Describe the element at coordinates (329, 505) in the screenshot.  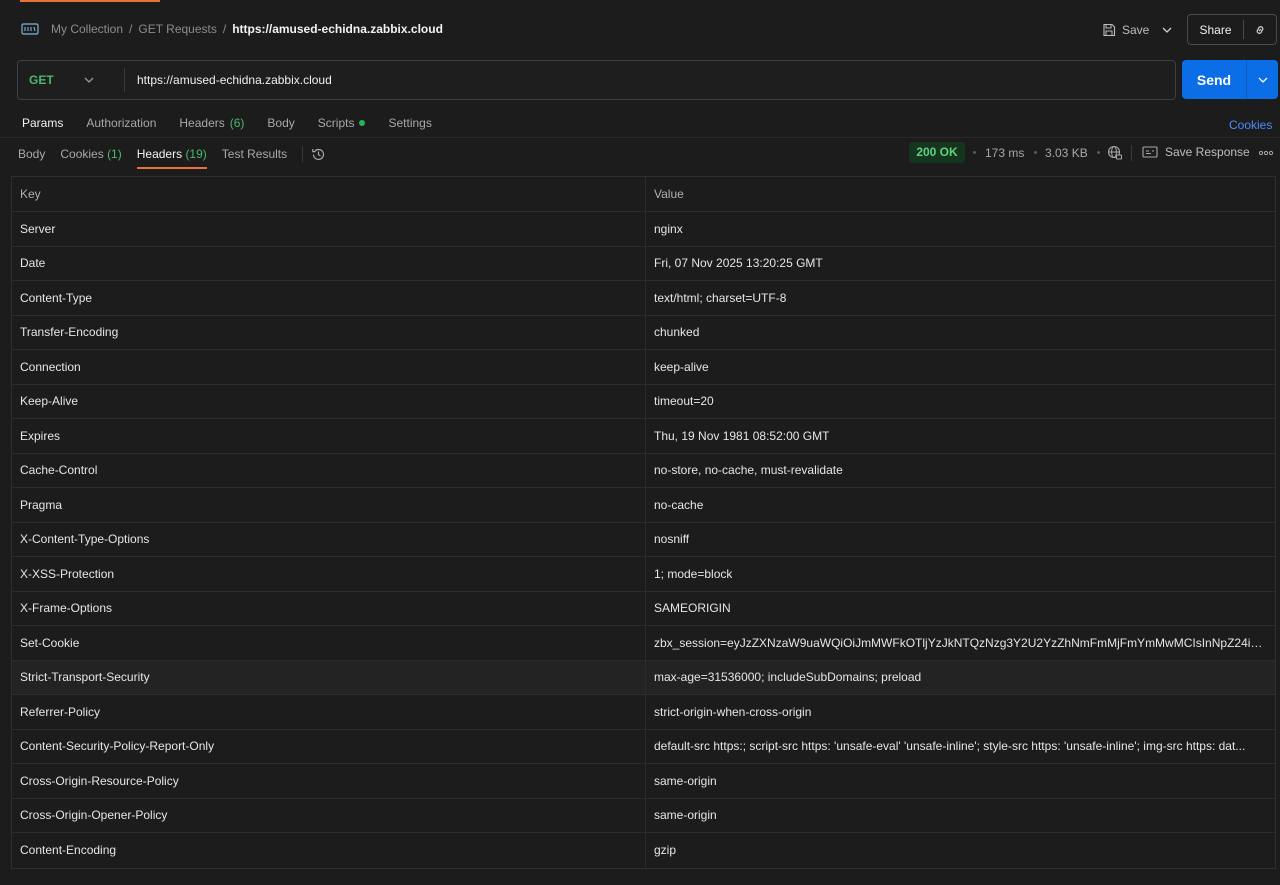
I see `header-key-cell: Pragma` at that location.